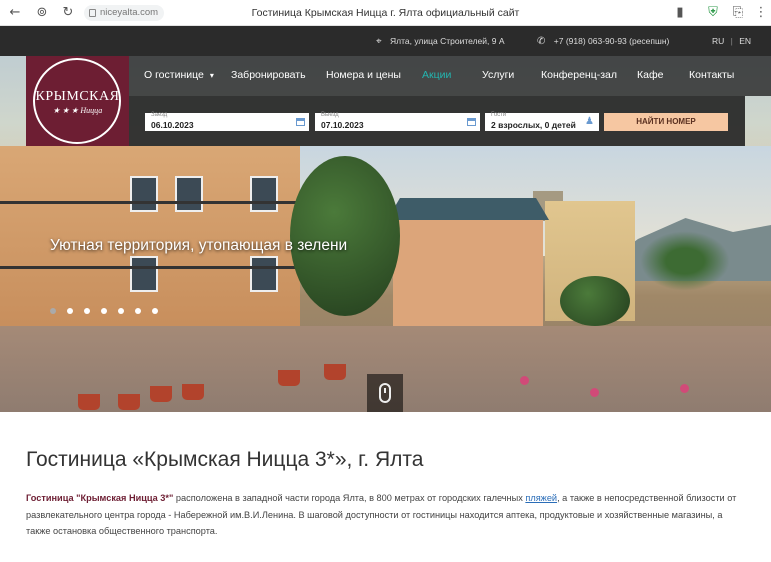  I want to click on logo-subtitle: ★ ★ ★ Ницца, so click(77, 110).